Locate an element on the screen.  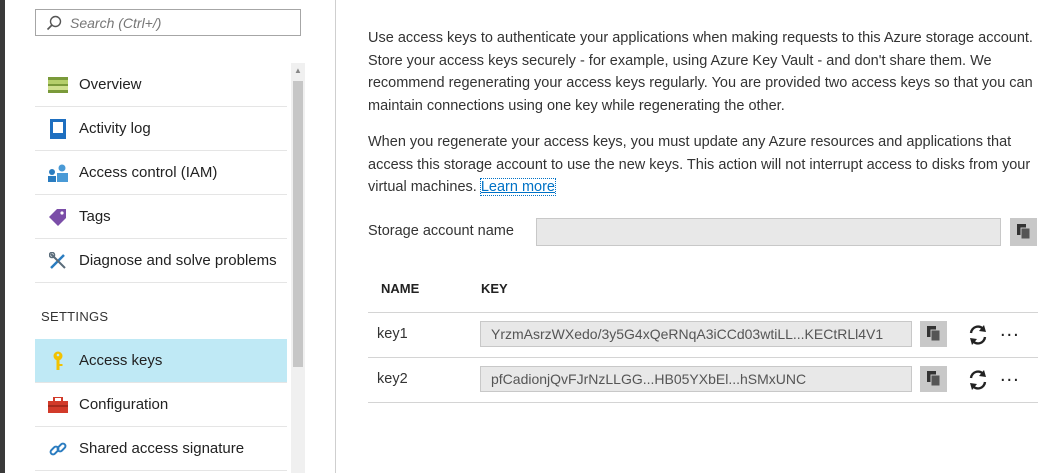
sidebar-item-activity-log: Activity log is located at coordinates (161, 129).